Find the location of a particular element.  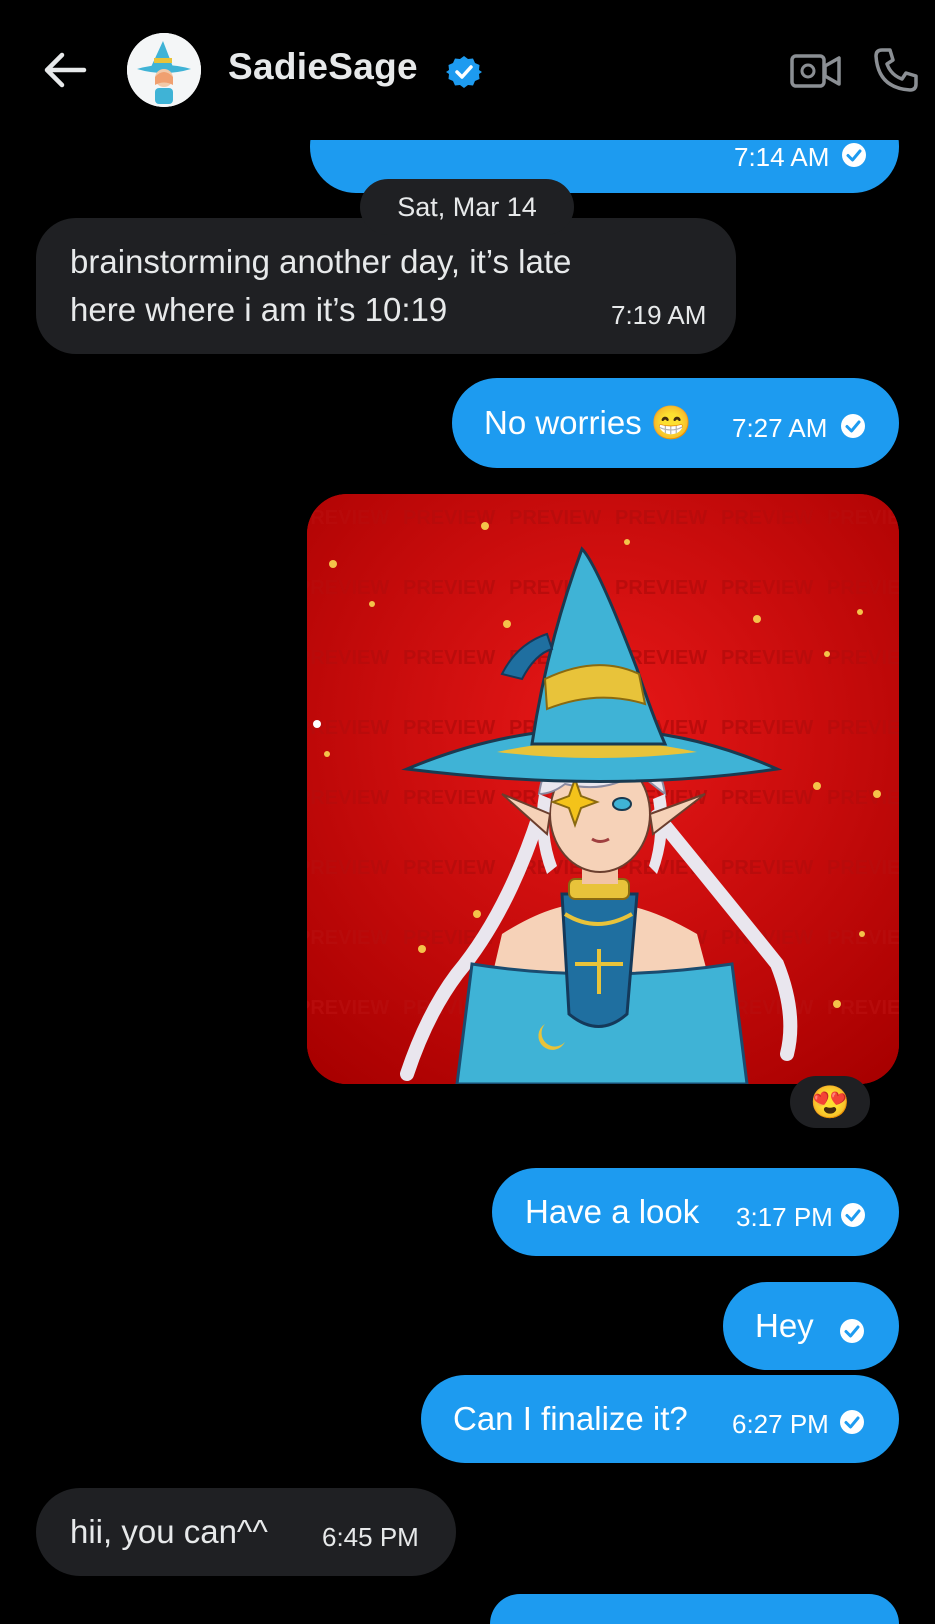

date-separator: Sat, Mar 14 is located at coordinates (467, 207).